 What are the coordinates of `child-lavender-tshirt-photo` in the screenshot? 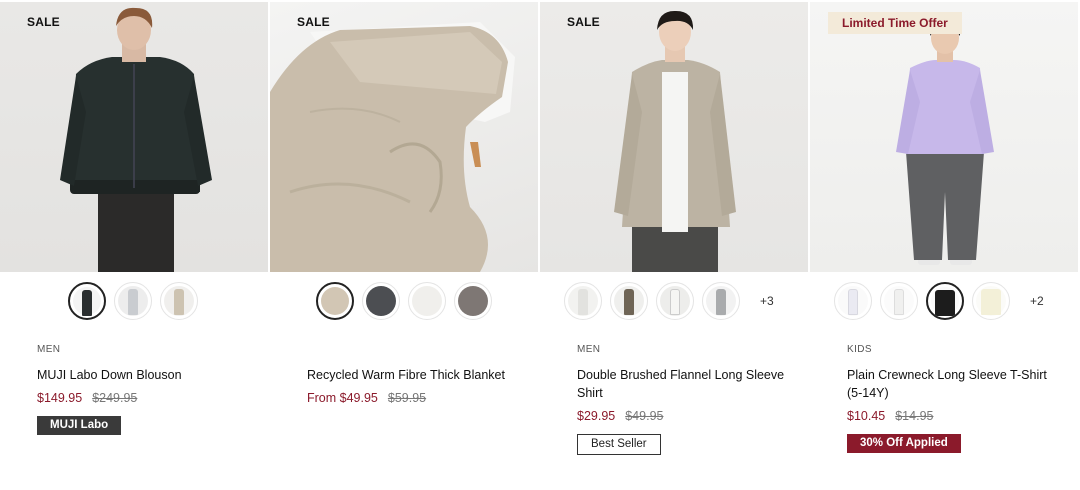 It's located at (945, 141).